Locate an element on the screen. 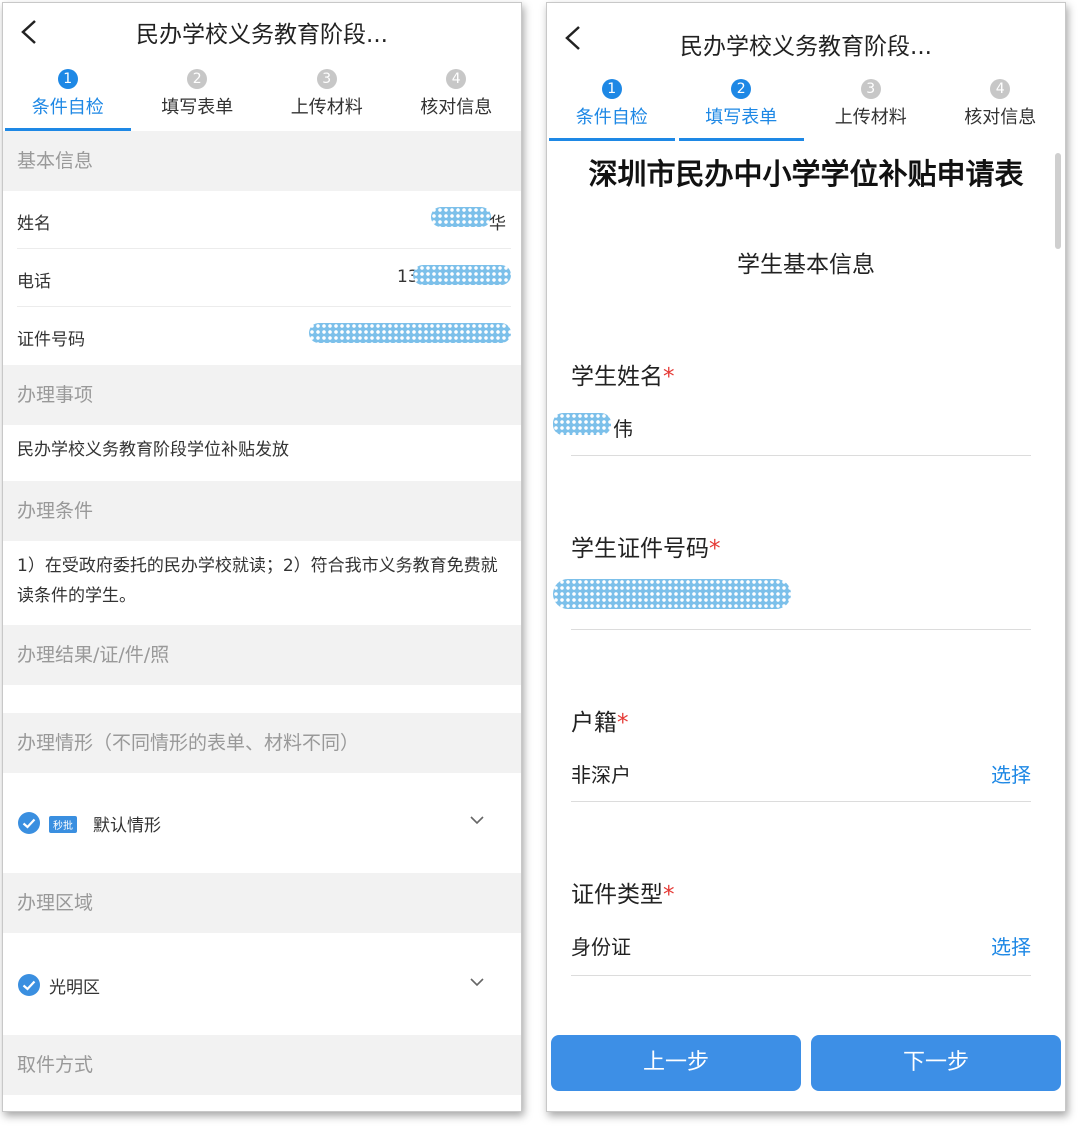 The height and width of the screenshot is (1126, 1080). prev-step-button: 上一步 is located at coordinates (676, 1063).